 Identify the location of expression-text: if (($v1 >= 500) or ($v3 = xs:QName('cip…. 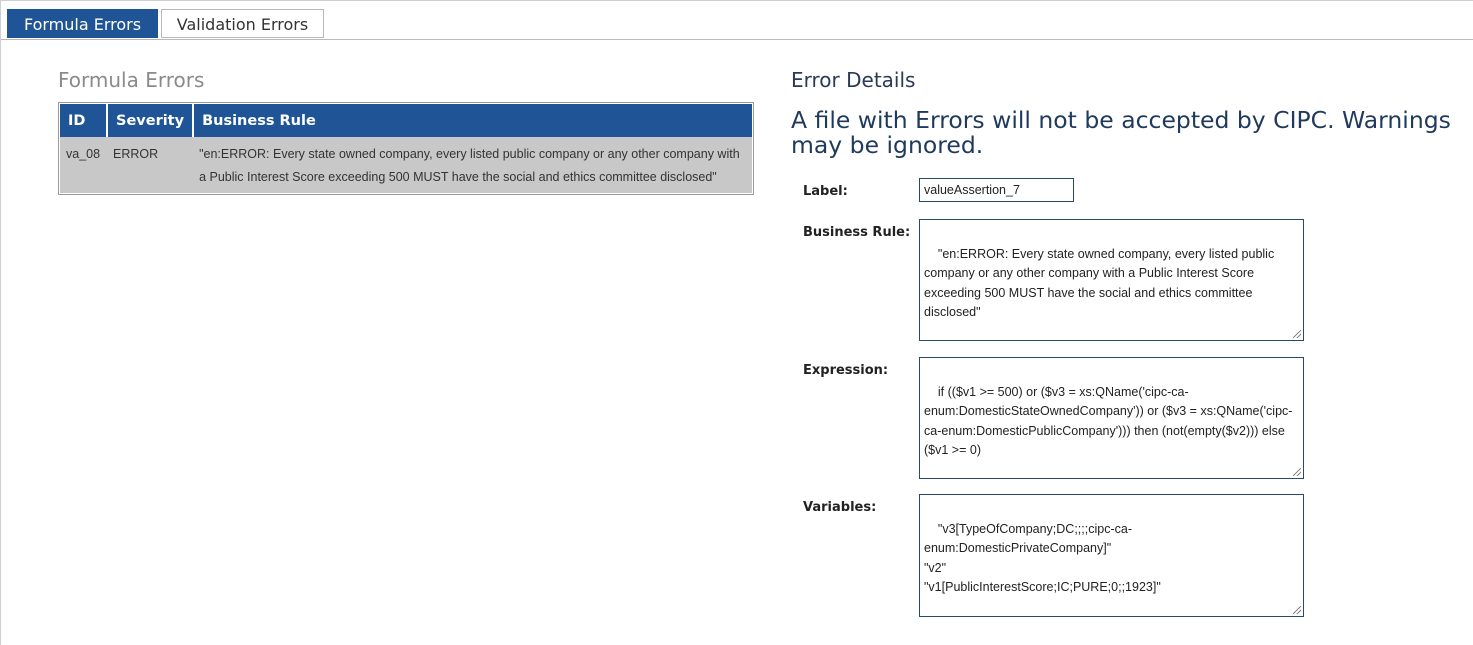
(1108, 421).